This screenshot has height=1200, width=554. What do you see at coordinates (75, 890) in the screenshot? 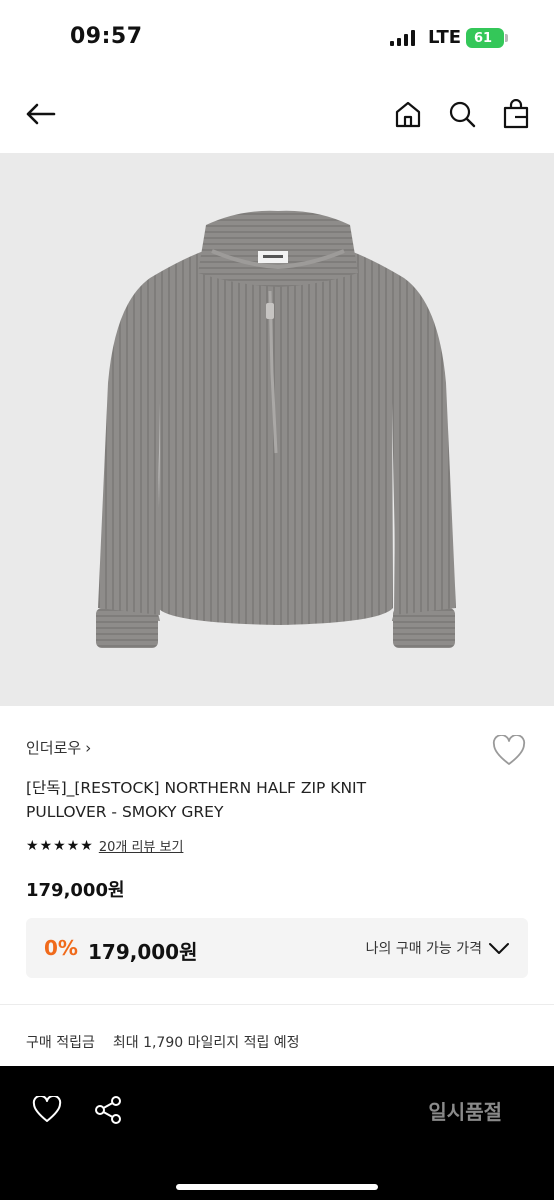
I see `price: 179,000원` at bounding box center [75, 890].